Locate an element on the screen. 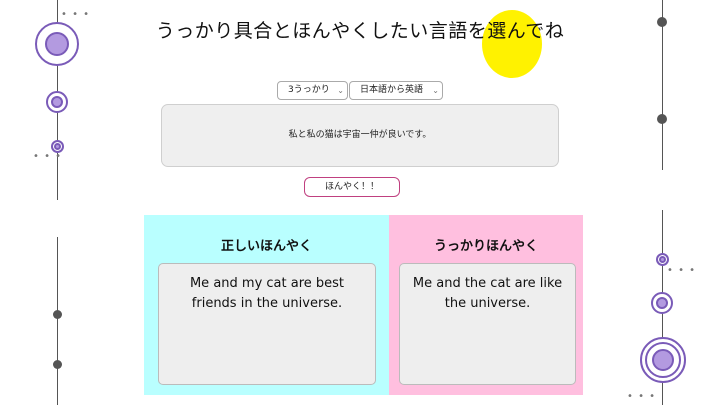 This screenshot has height=405, width=720. language-pair-select: 日本語から英語 ⌄ is located at coordinates (396, 90).